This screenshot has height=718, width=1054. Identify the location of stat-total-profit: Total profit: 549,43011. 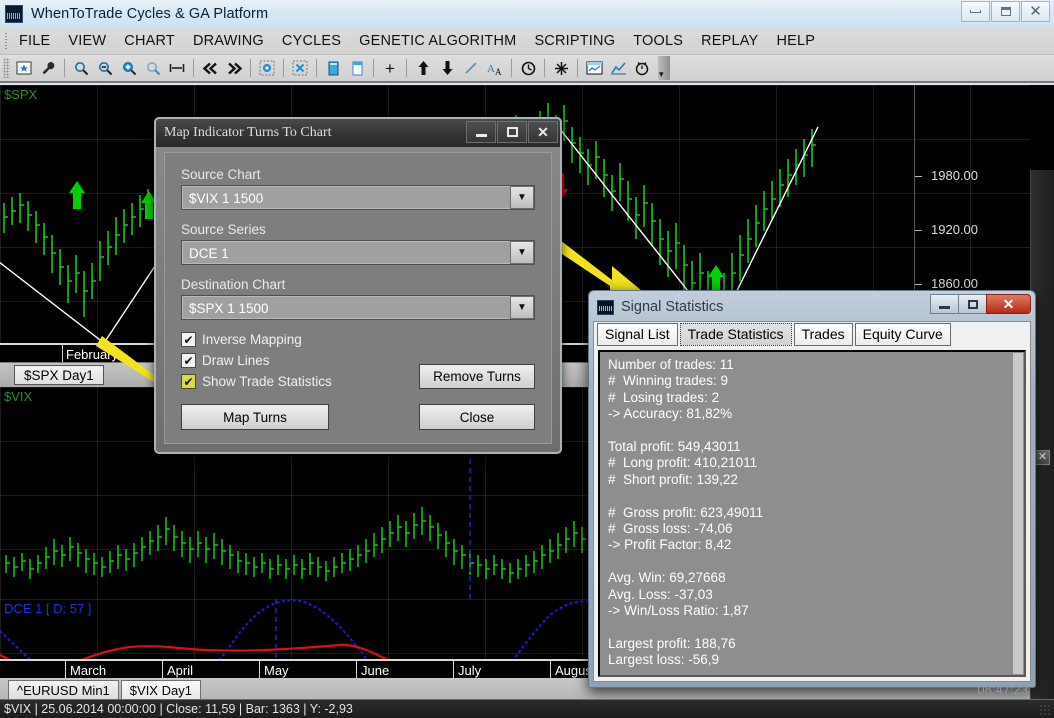
(674, 447).